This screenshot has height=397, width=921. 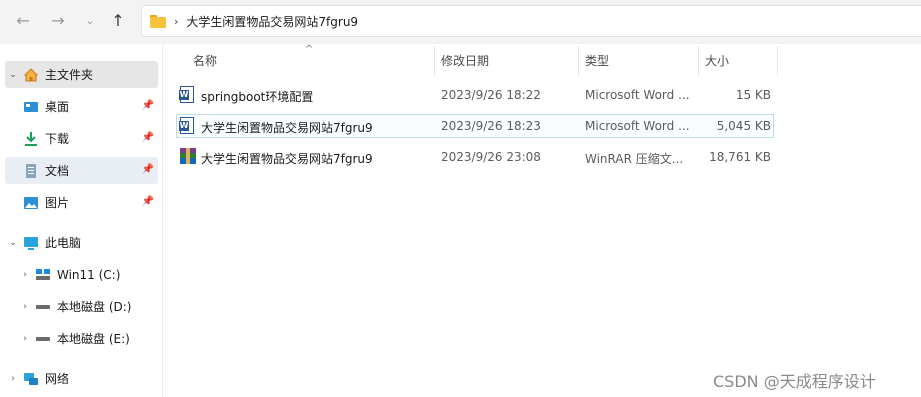 I want to click on arrow-right-icon: →, so click(x=58, y=20).